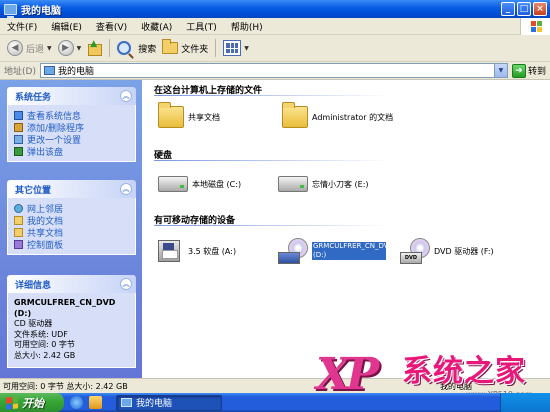 This screenshot has height=412, width=550. I want to click on toolbar: ◀ 后退 ▼ ▶ ▼ 搜索 文件夹 ▼, so click(275, 48).